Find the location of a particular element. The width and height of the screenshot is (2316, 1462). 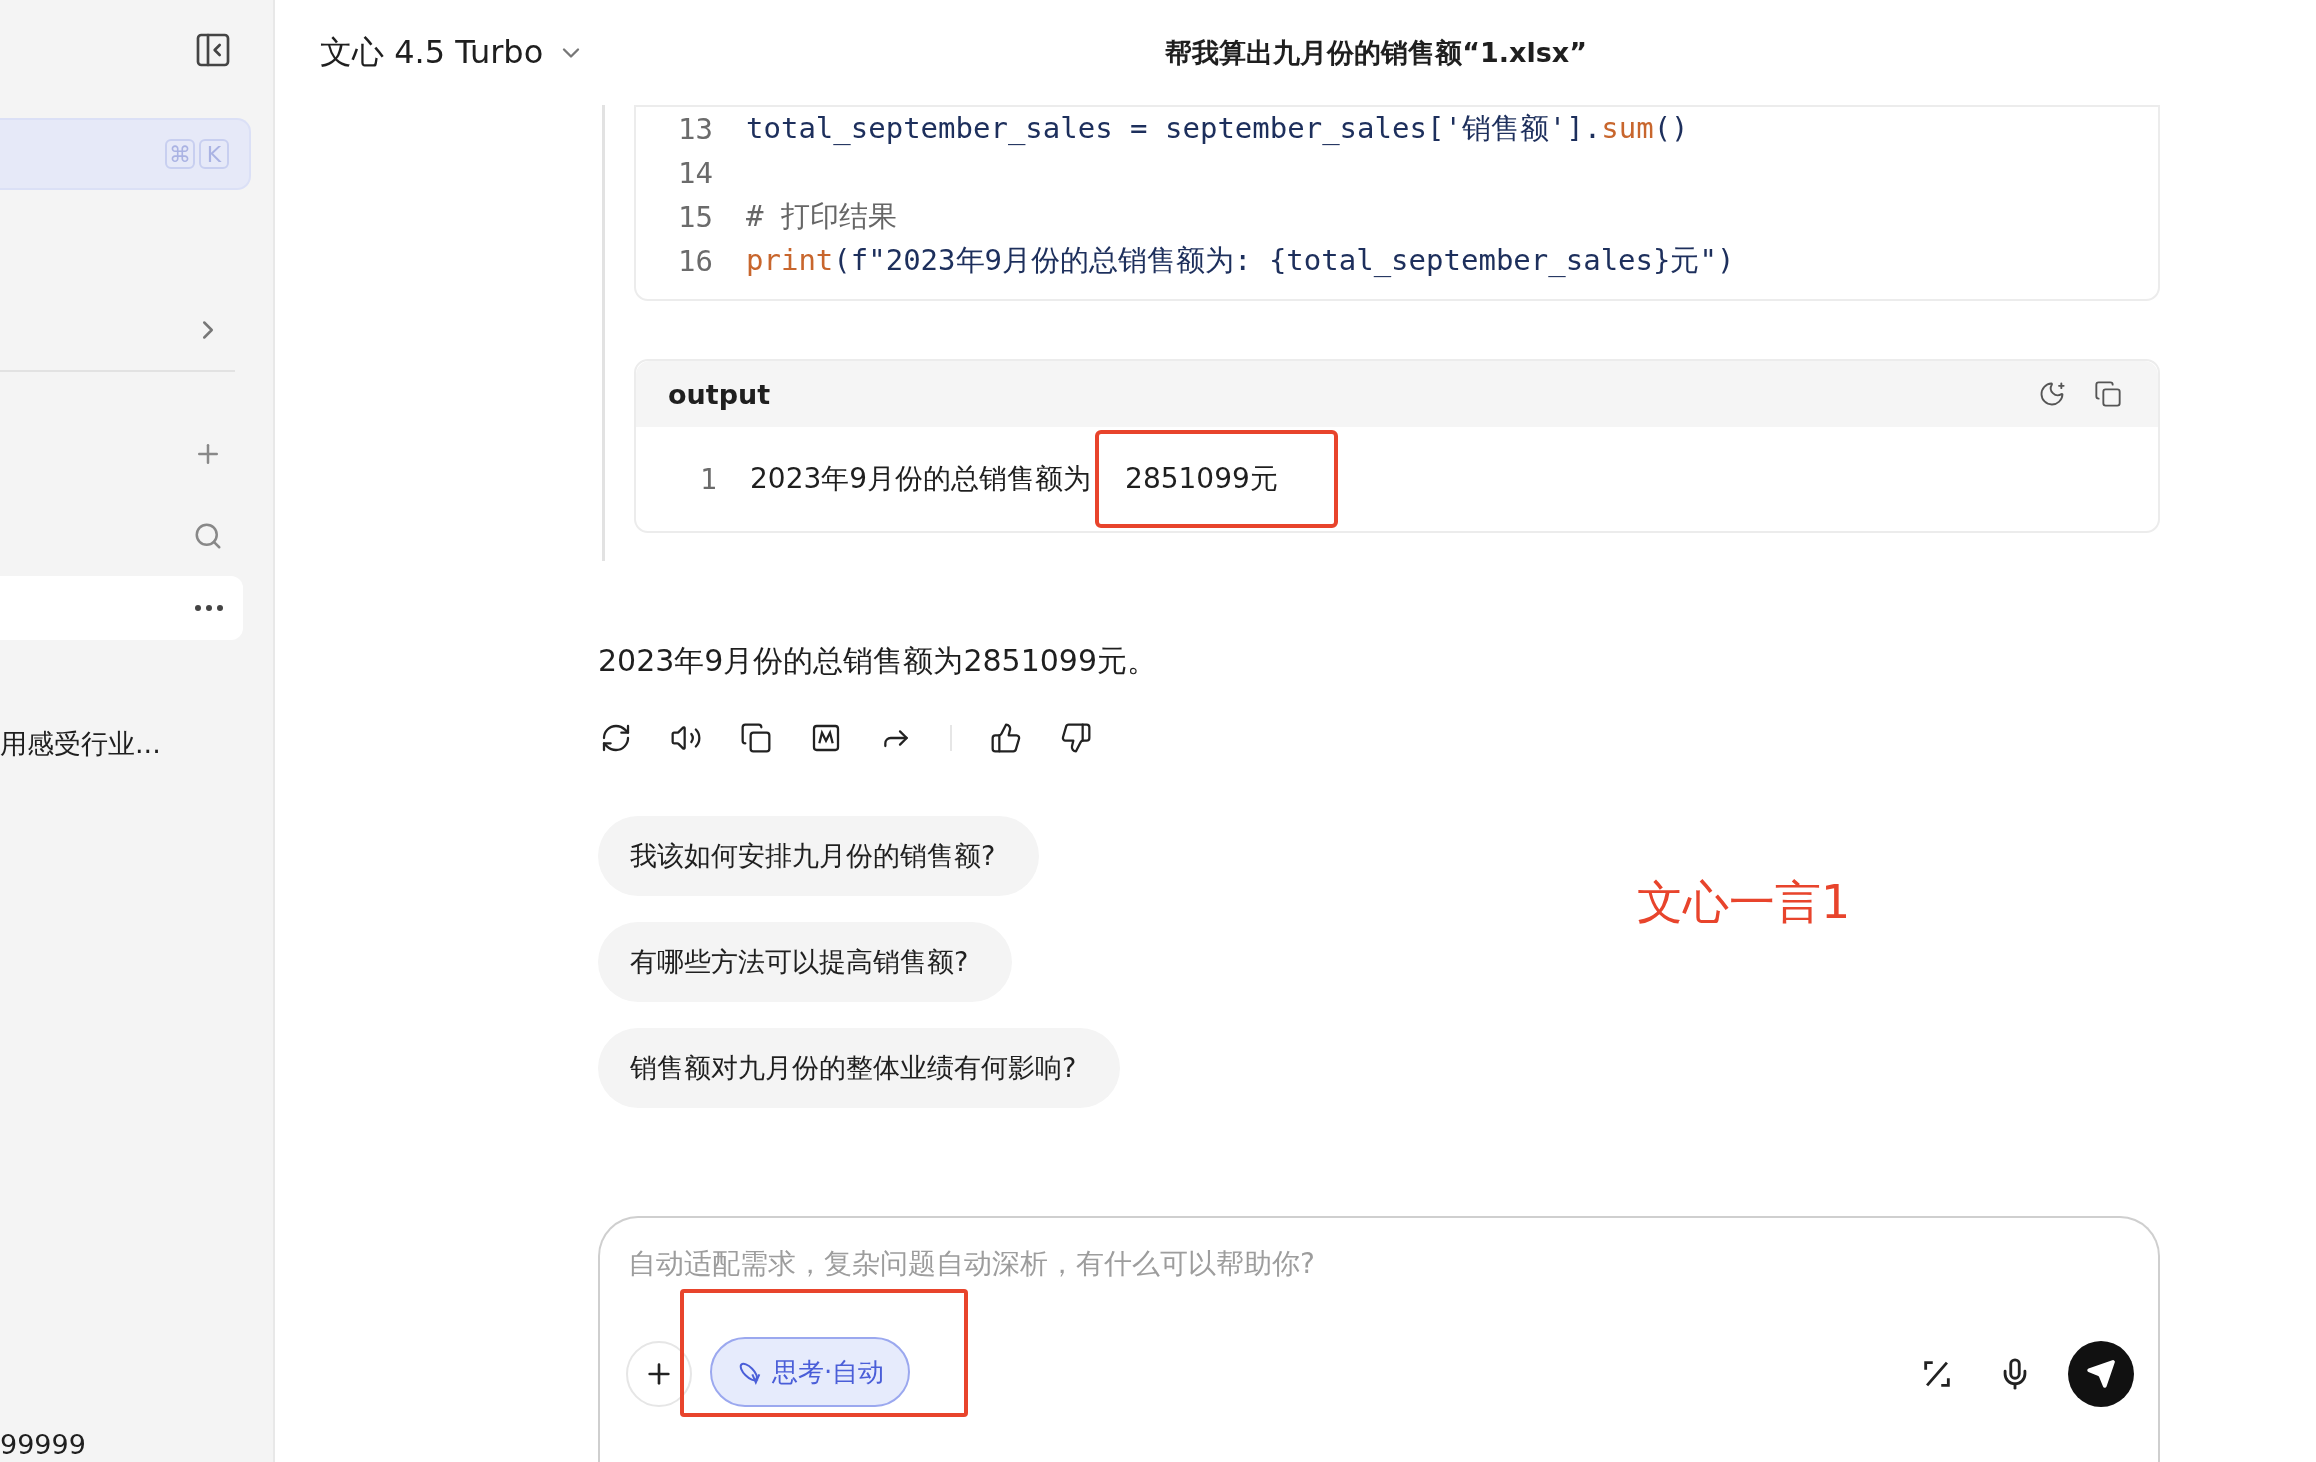

highlighted-output-text: 2851099元 is located at coordinates (1216, 479).